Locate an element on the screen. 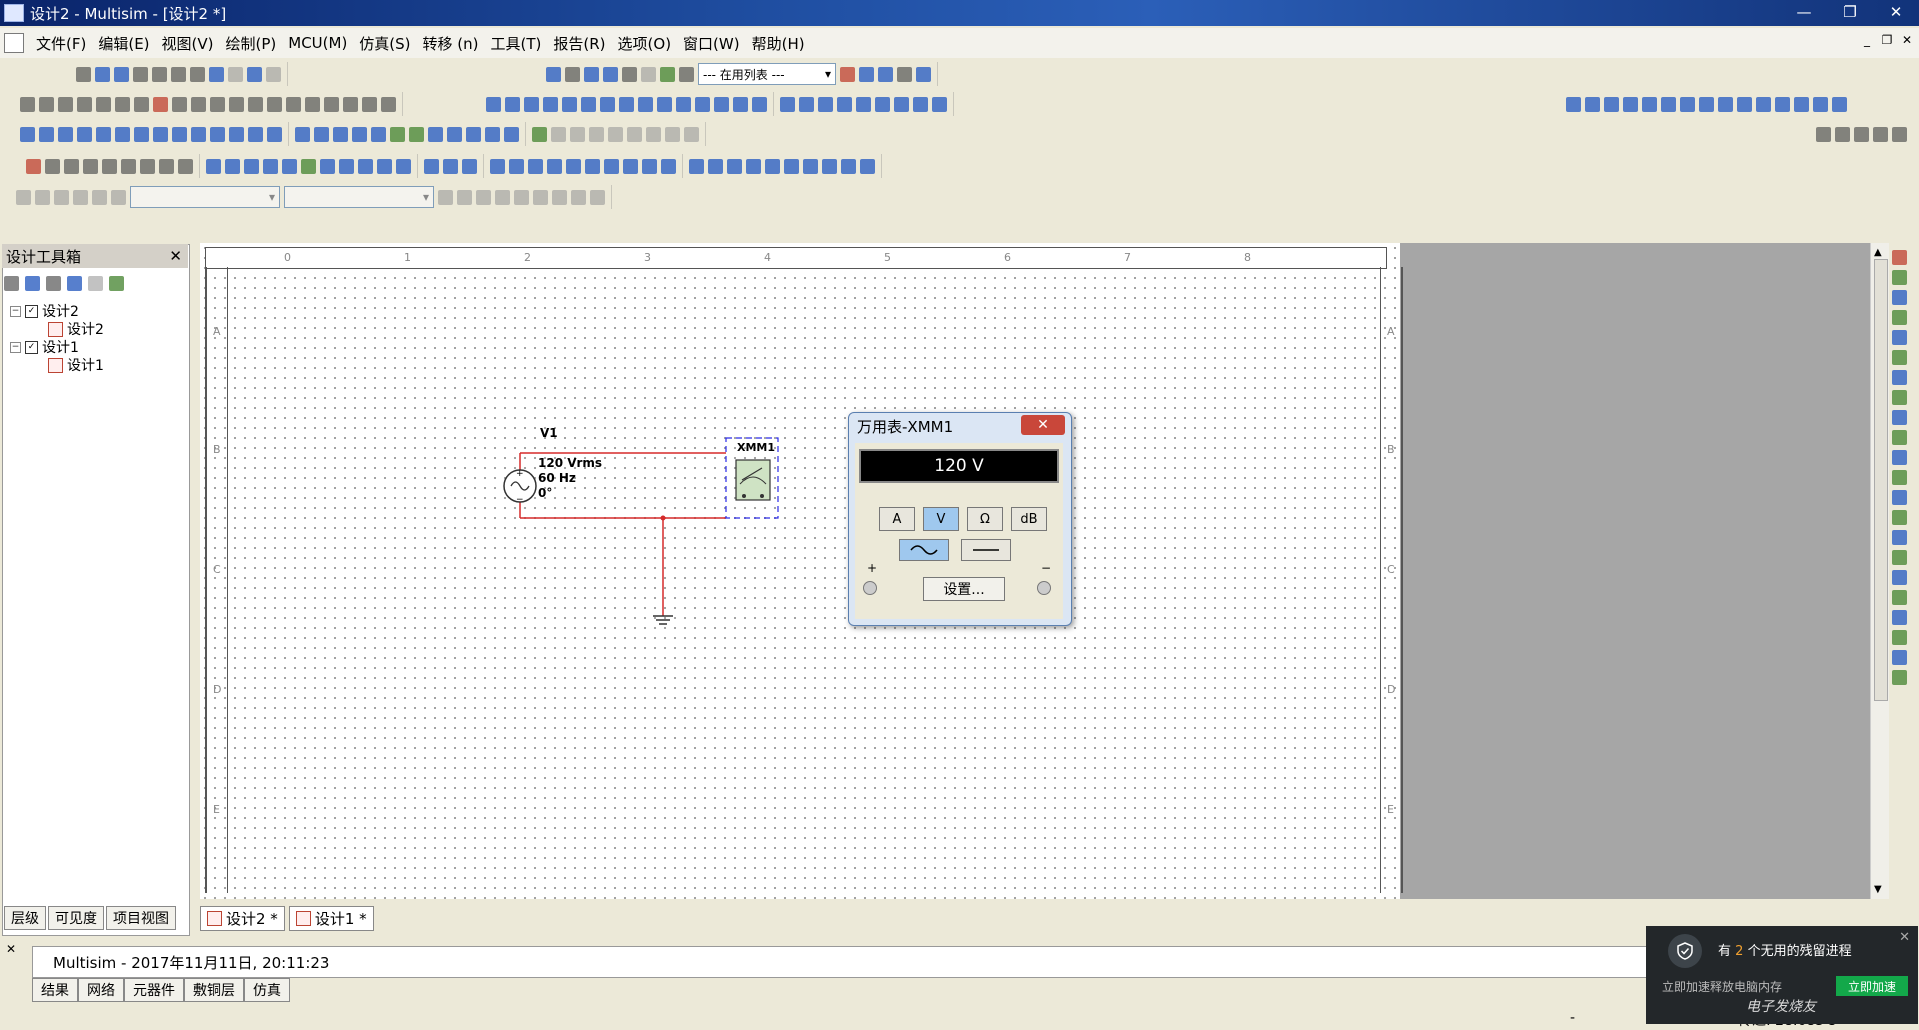 The height and width of the screenshot is (1030, 1919). step-icon is located at coordinates (596, 134).